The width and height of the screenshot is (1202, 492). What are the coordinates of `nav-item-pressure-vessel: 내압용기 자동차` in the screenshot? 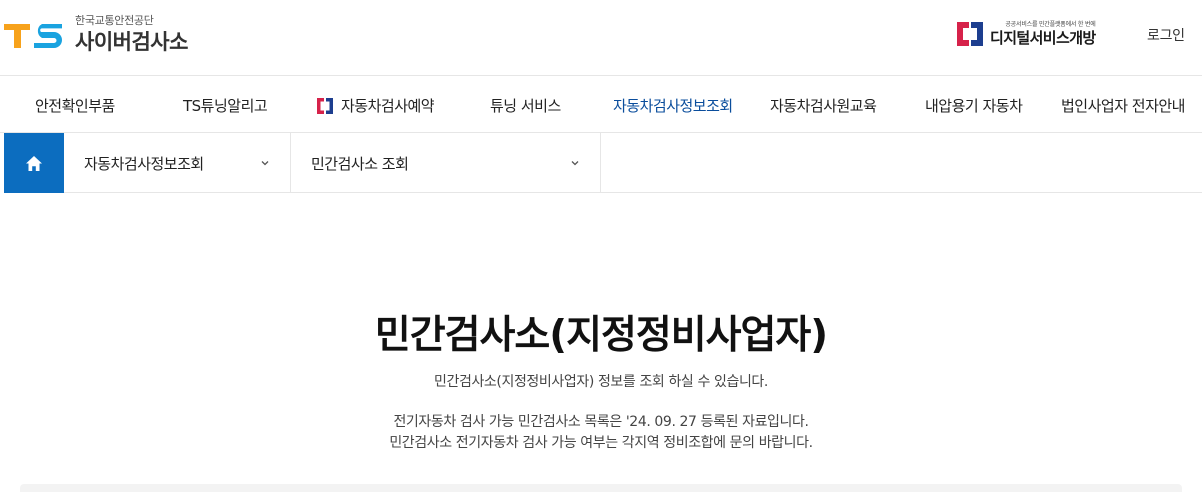 It's located at (974, 105).